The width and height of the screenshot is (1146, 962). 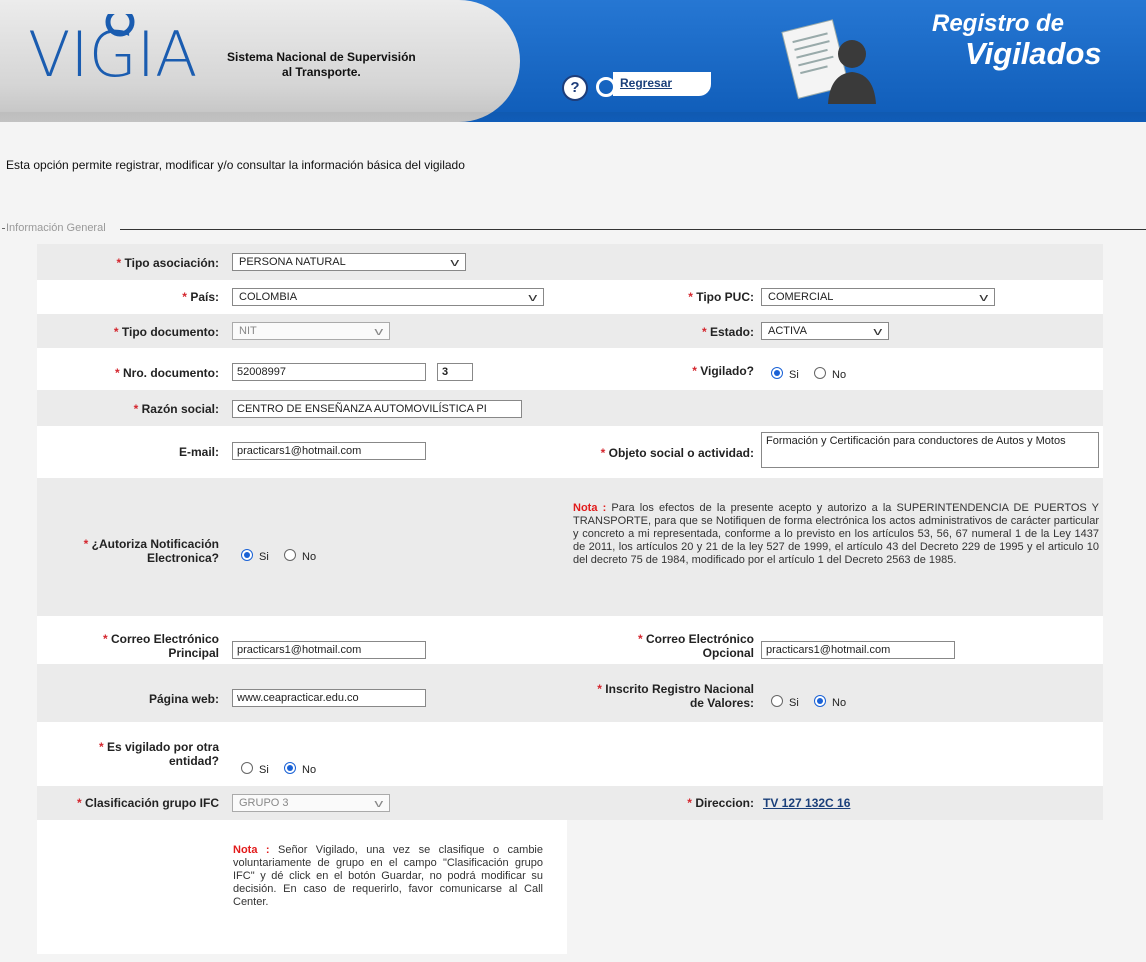 I want to click on fieldset-legend: Información General, so click(x=57, y=228).